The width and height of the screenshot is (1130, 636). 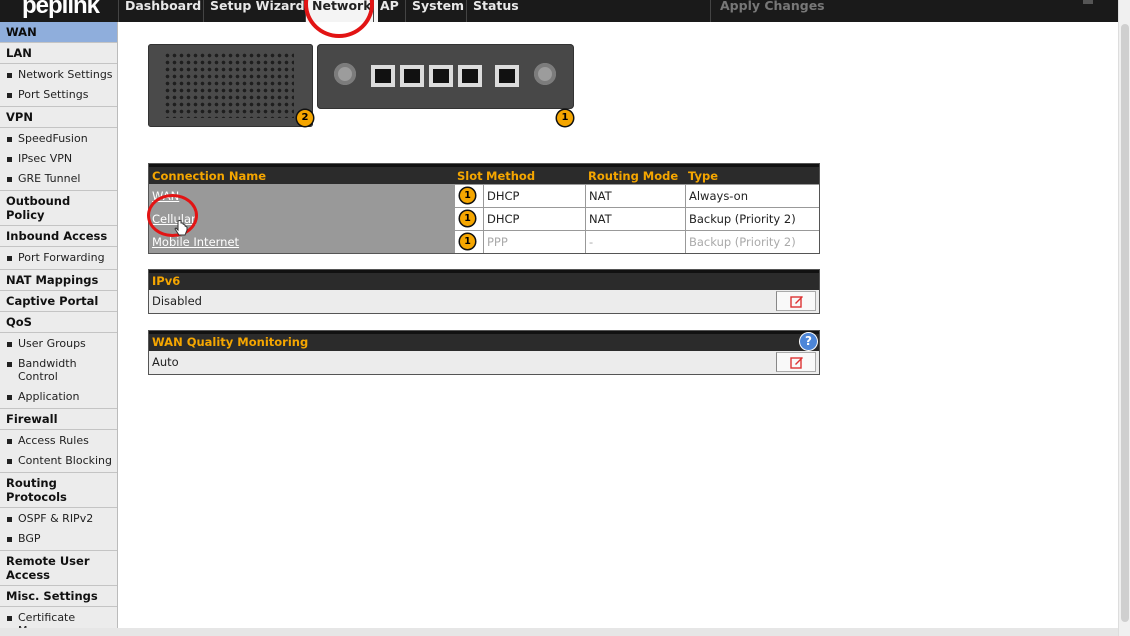 I want to click on vertical-scrollbar, so click(x=1124, y=318).